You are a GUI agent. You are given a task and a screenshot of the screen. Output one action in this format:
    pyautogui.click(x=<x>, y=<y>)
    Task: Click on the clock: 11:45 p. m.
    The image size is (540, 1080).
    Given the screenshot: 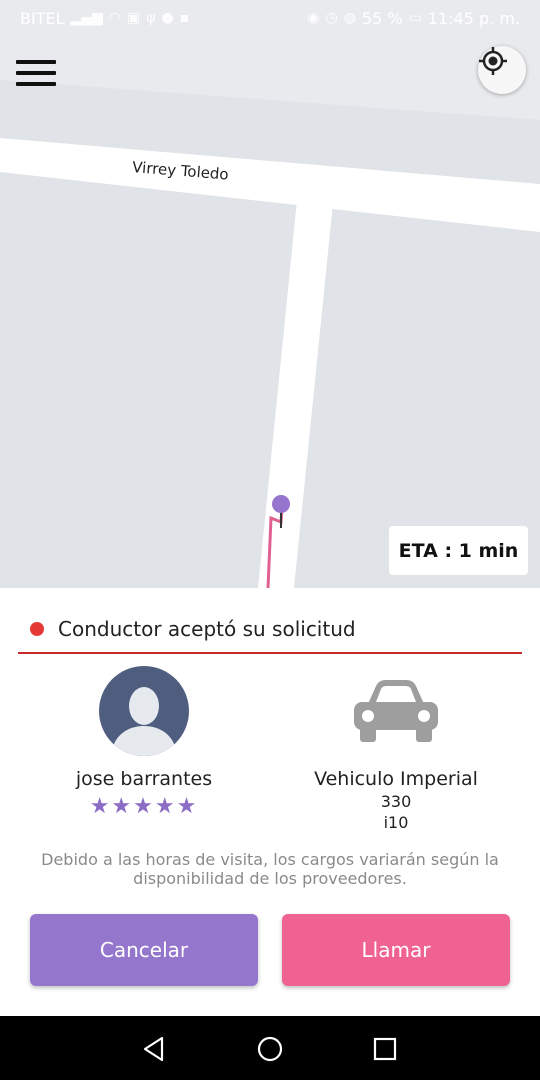 What is the action you would take?
    pyautogui.click(x=473, y=18)
    